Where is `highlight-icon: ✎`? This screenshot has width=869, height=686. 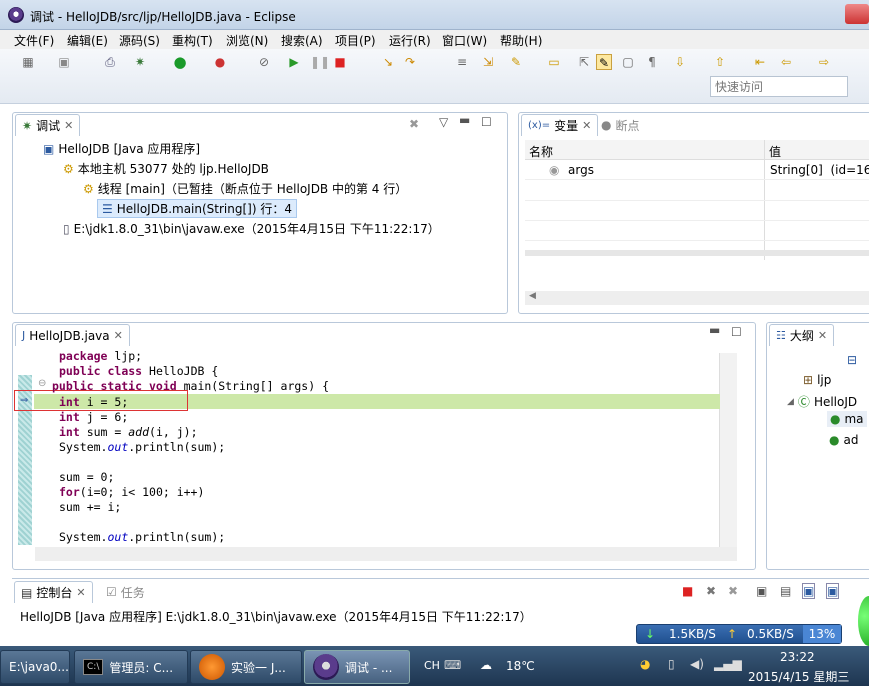 highlight-icon: ✎ is located at coordinates (604, 62).